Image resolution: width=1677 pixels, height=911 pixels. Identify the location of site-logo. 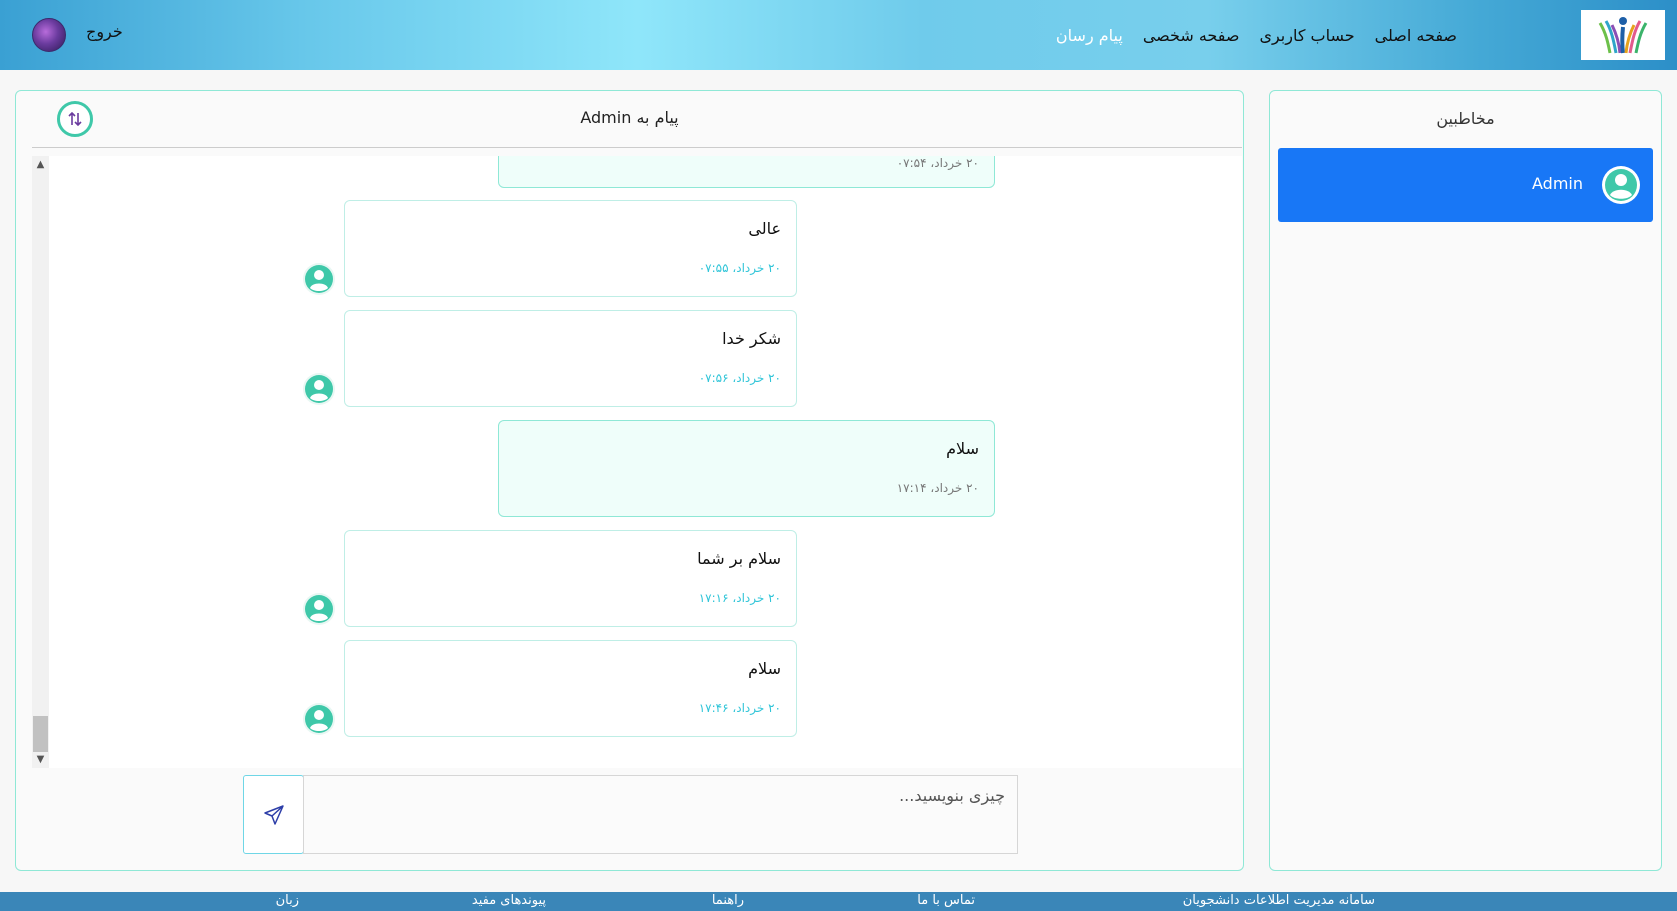
(1623, 35).